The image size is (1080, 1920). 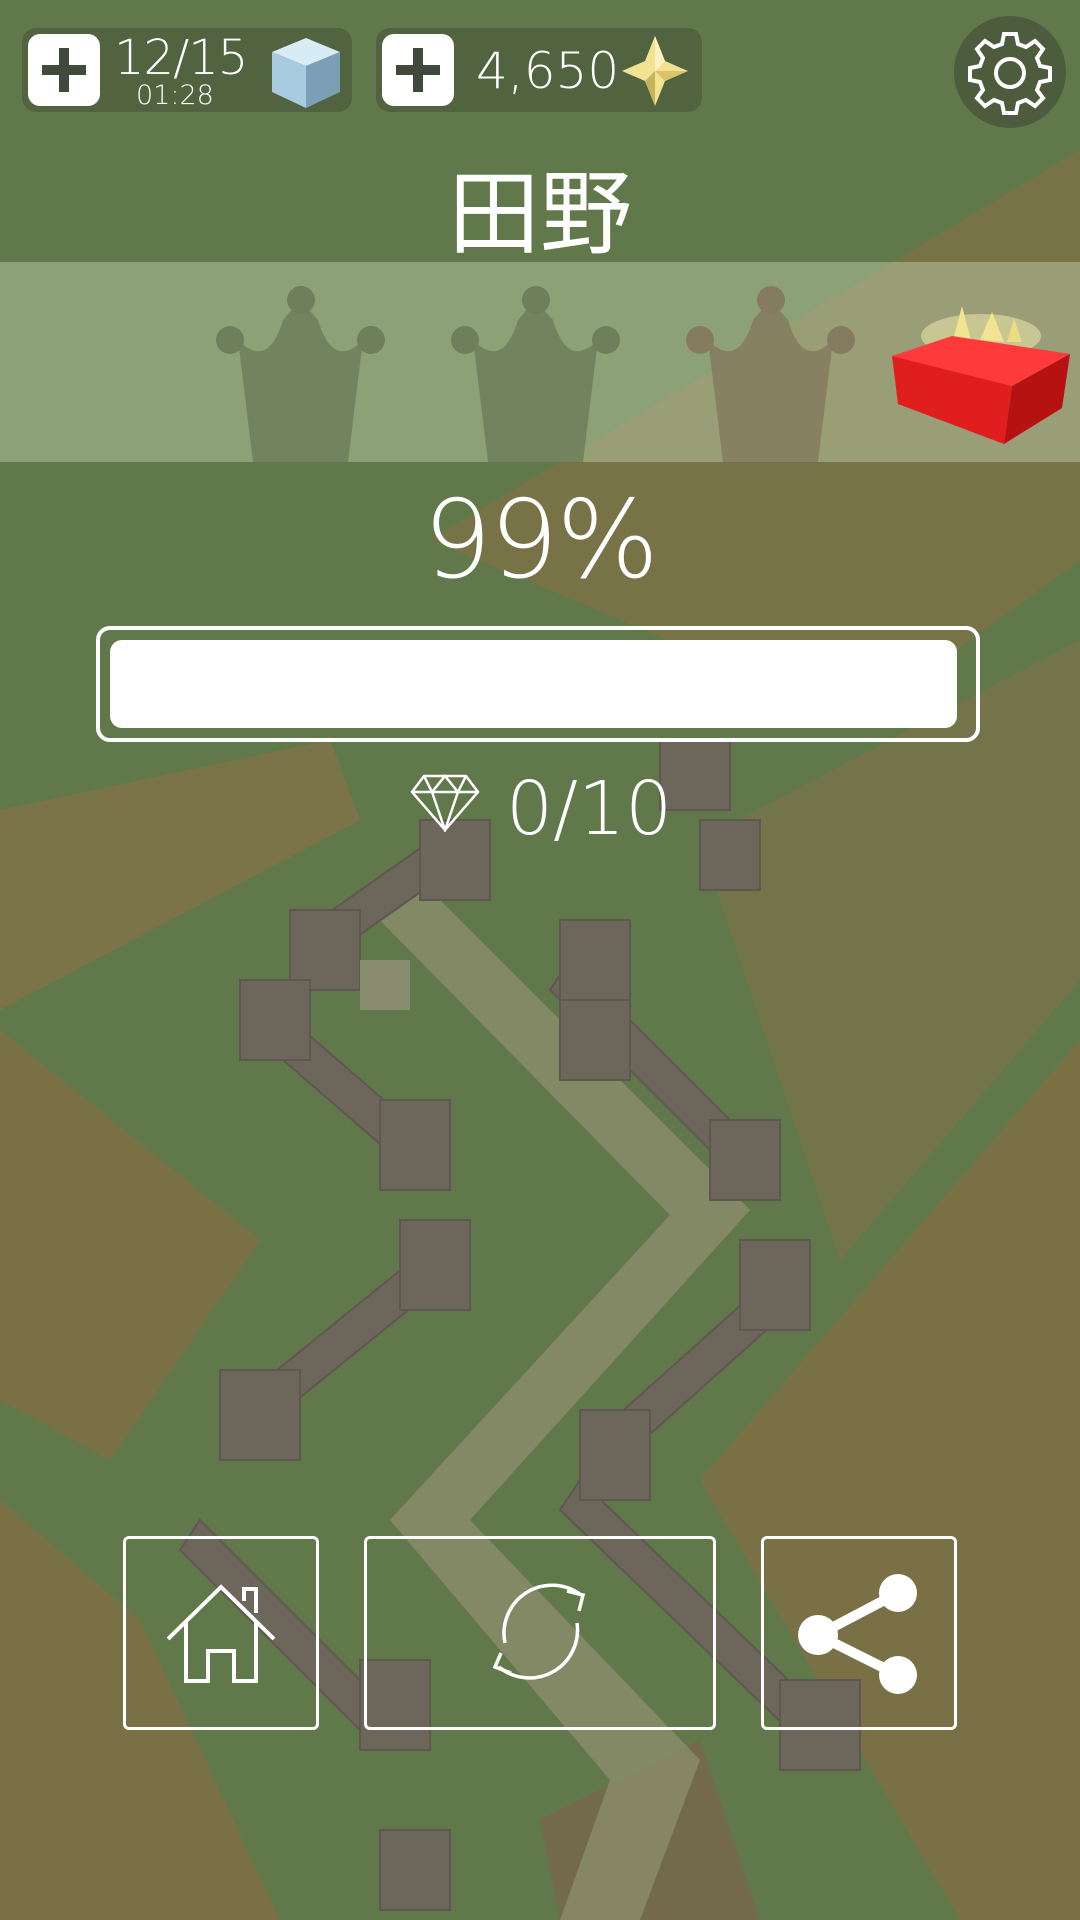 I want to click on gear-icon, so click(x=1010, y=73).